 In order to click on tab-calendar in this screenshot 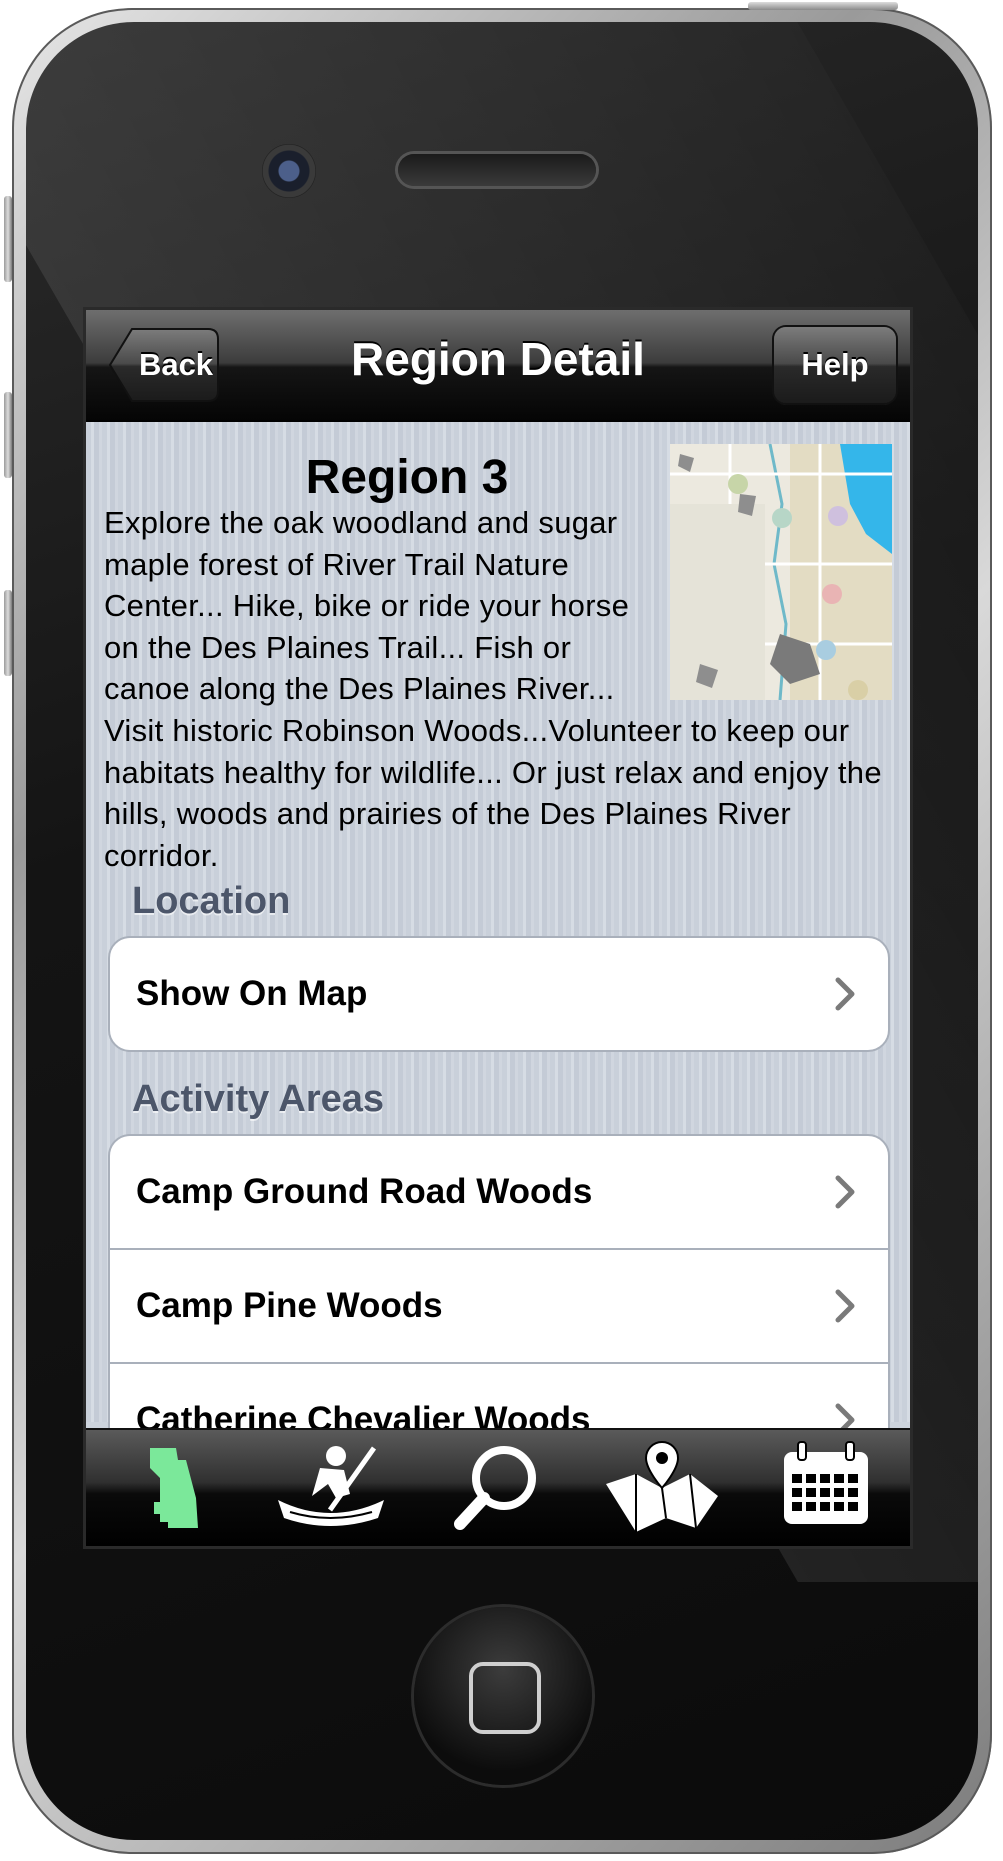, I will do `click(826, 1489)`.